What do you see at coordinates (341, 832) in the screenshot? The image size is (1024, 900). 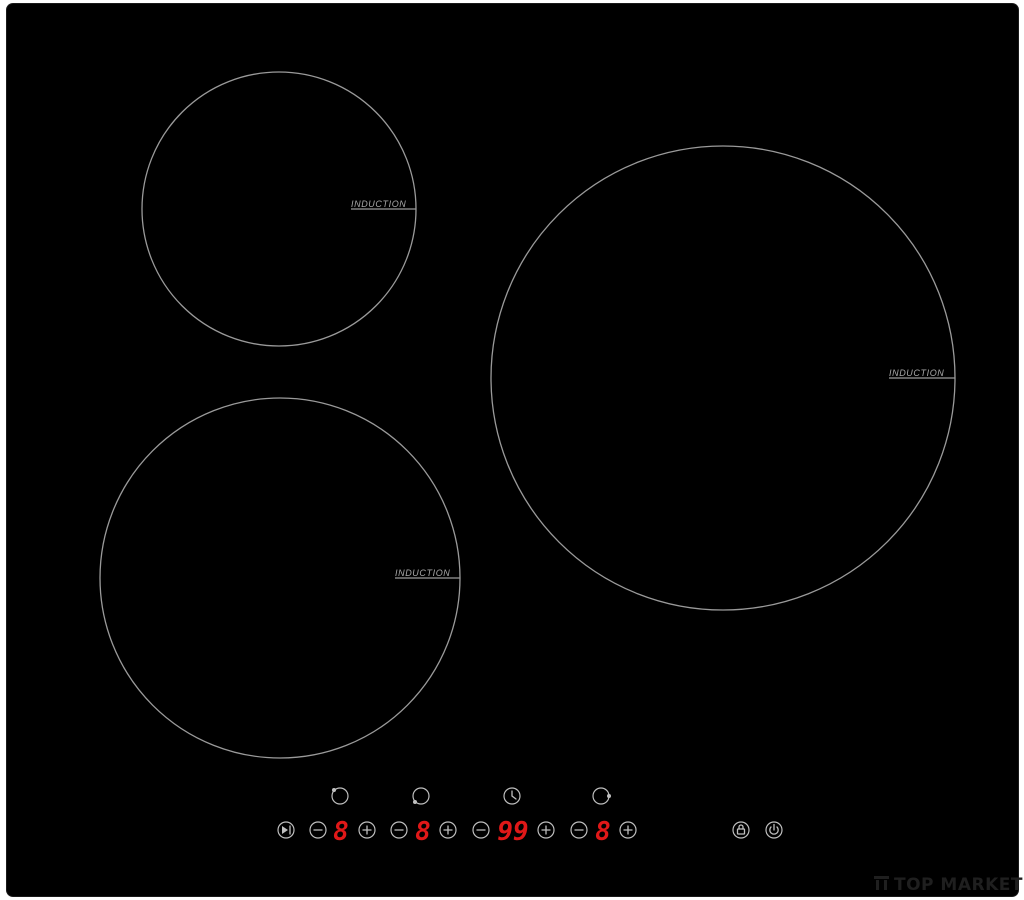 I see `zone-1-power-display: 8` at bounding box center [341, 832].